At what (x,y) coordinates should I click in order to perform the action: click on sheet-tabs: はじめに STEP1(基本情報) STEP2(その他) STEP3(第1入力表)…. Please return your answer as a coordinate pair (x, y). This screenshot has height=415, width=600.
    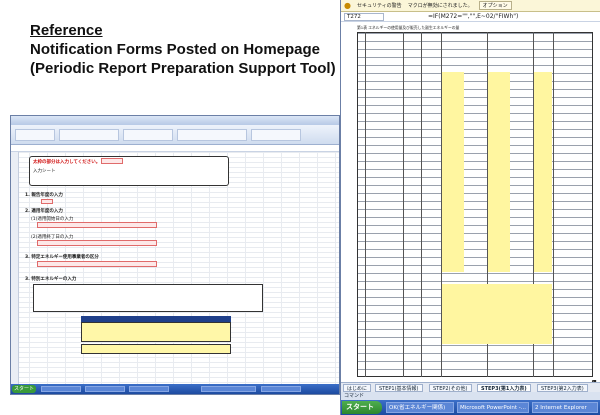
    Looking at the image, I should click on (470, 387).